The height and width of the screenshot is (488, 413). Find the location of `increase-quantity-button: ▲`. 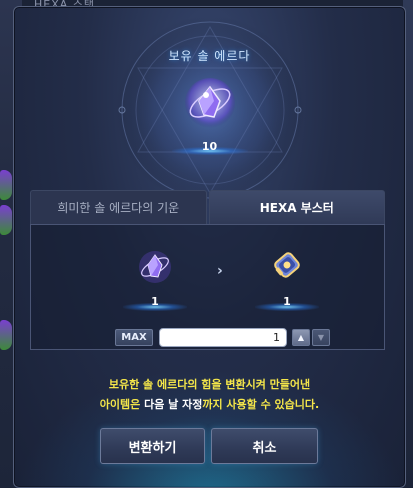

increase-quantity-button: ▲ is located at coordinates (301, 337).